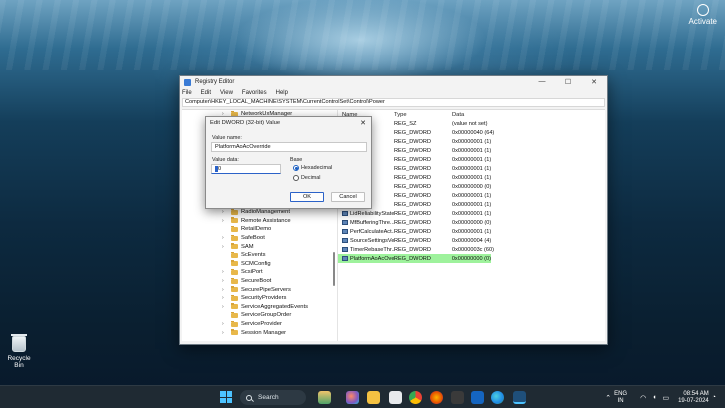 This screenshot has width=725, height=408. What do you see at coordinates (643, 398) in the screenshot?
I see `wifi-icon: ◠` at bounding box center [643, 398].